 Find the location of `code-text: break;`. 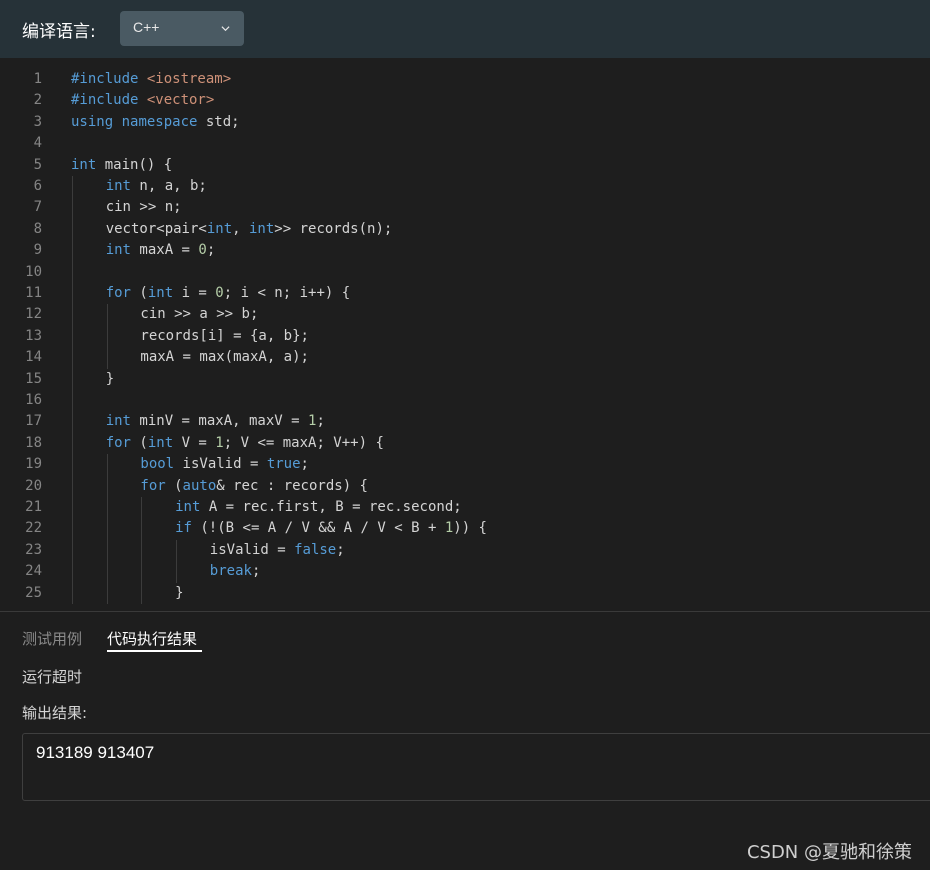

code-text: break; is located at coordinates (235, 571).